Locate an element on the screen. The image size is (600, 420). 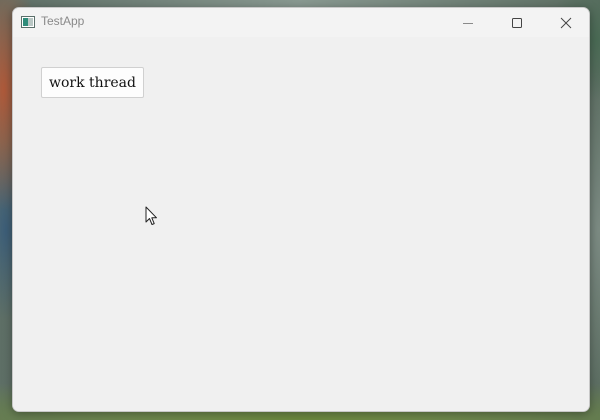
app-window-icon is located at coordinates (28, 22).